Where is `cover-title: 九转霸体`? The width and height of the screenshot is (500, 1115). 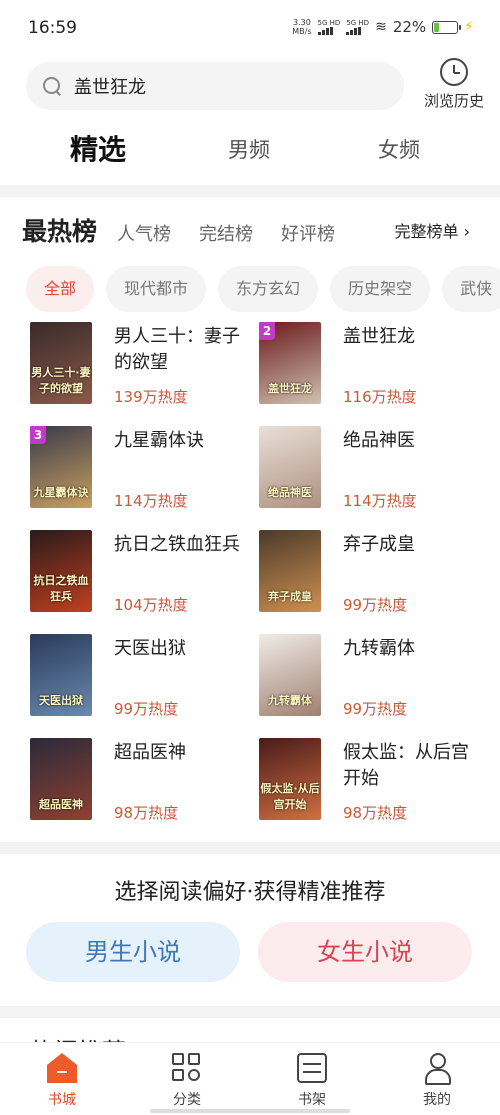 cover-title: 九转霸体 is located at coordinates (290, 700).